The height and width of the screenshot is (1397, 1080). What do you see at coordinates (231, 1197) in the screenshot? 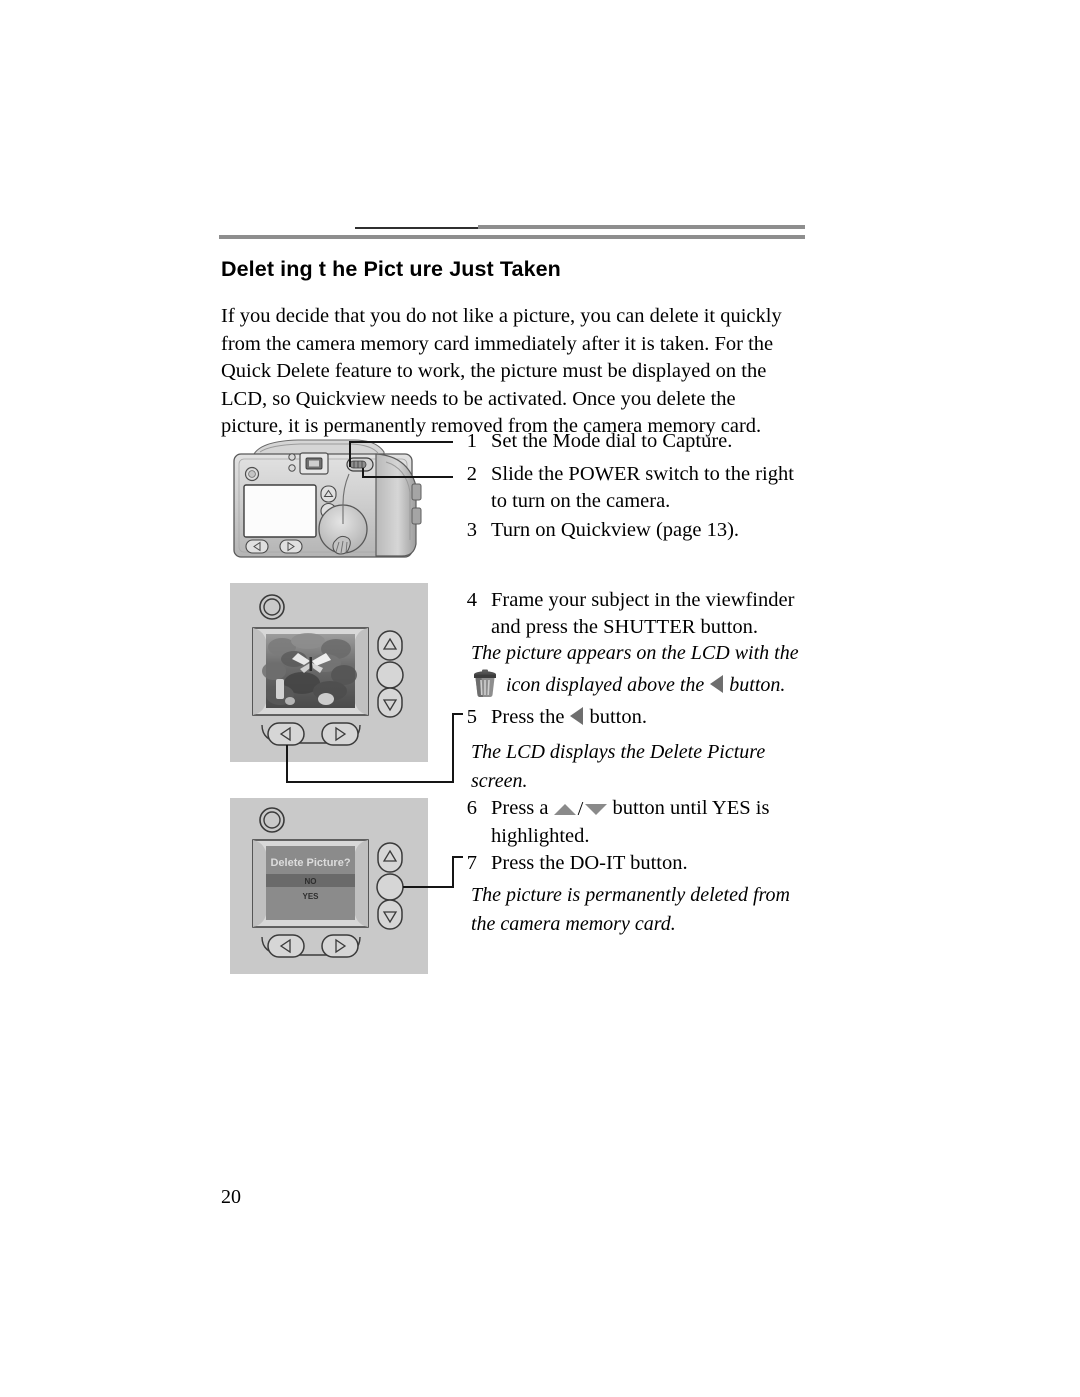
I see `page-number: 20` at bounding box center [231, 1197].